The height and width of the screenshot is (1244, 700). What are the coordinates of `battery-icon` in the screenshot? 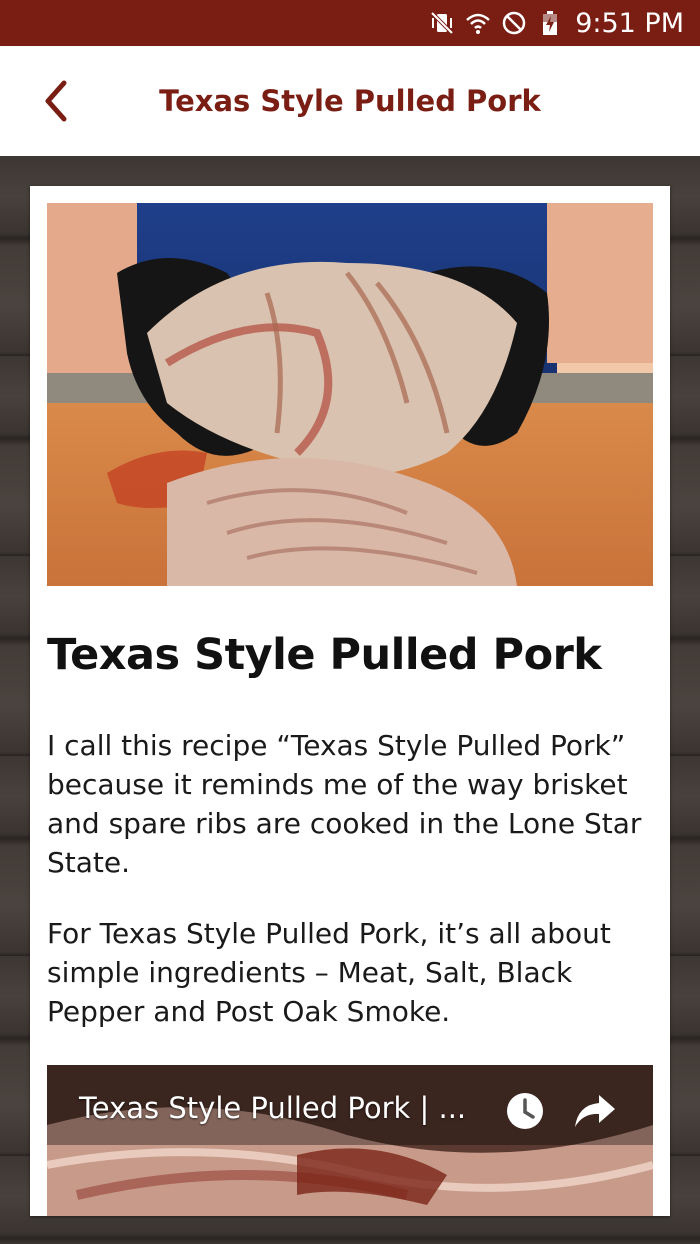 It's located at (550, 23).